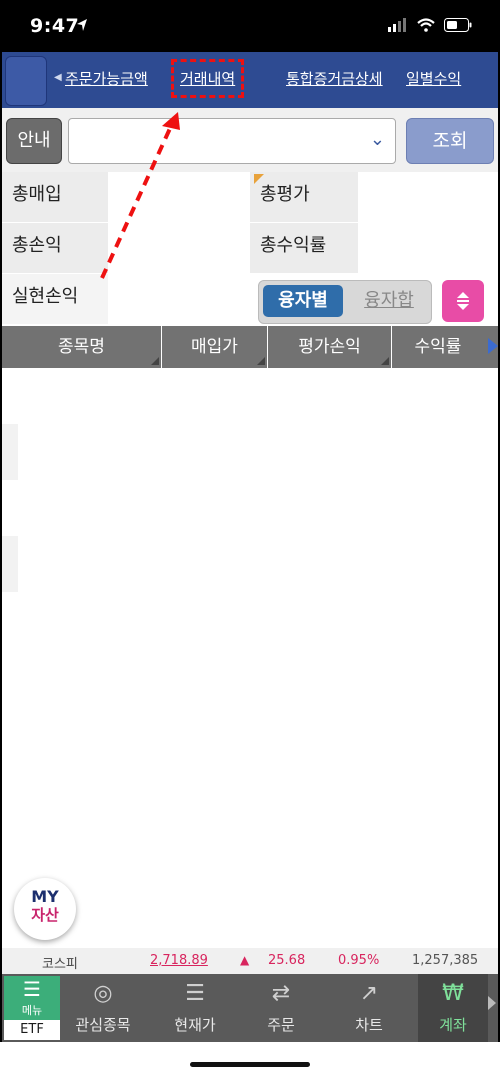 This screenshot has height=1082, width=500. What do you see at coordinates (453, 1025) in the screenshot?
I see `nav-account-label: 계좌` at bounding box center [453, 1025].